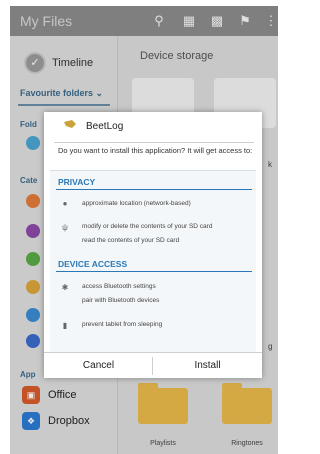 The width and height of the screenshot is (320, 454). Describe the element at coordinates (131, 240) in the screenshot. I see `permission-text: read the contents of your SD card` at that location.